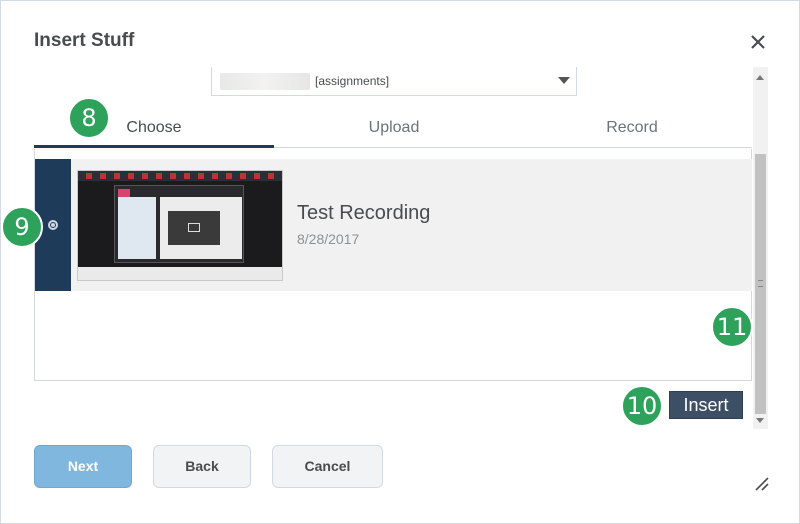 The image size is (800, 524). Describe the element at coordinates (732, 327) in the screenshot. I see `callout-badge-11: 11` at that location.